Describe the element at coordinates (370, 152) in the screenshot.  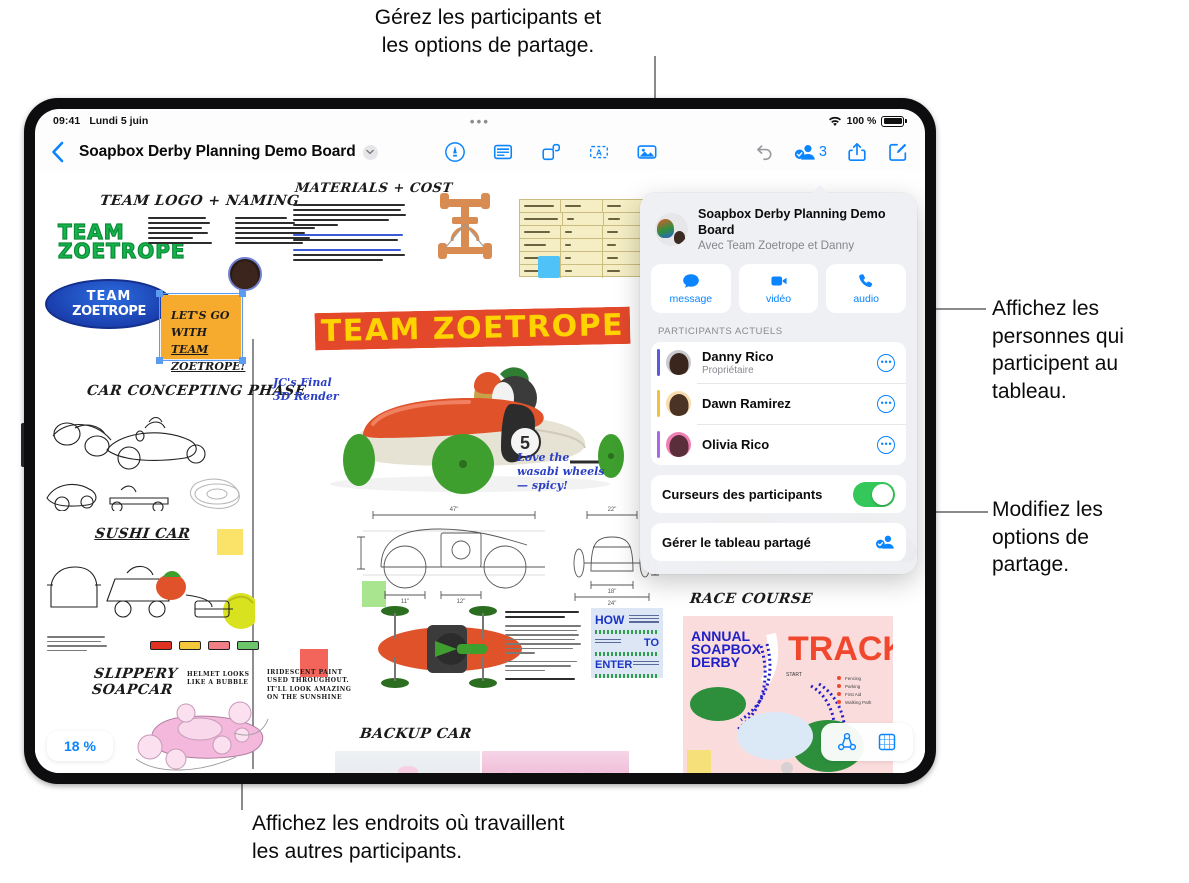
I see `chevron-down-icon` at that location.